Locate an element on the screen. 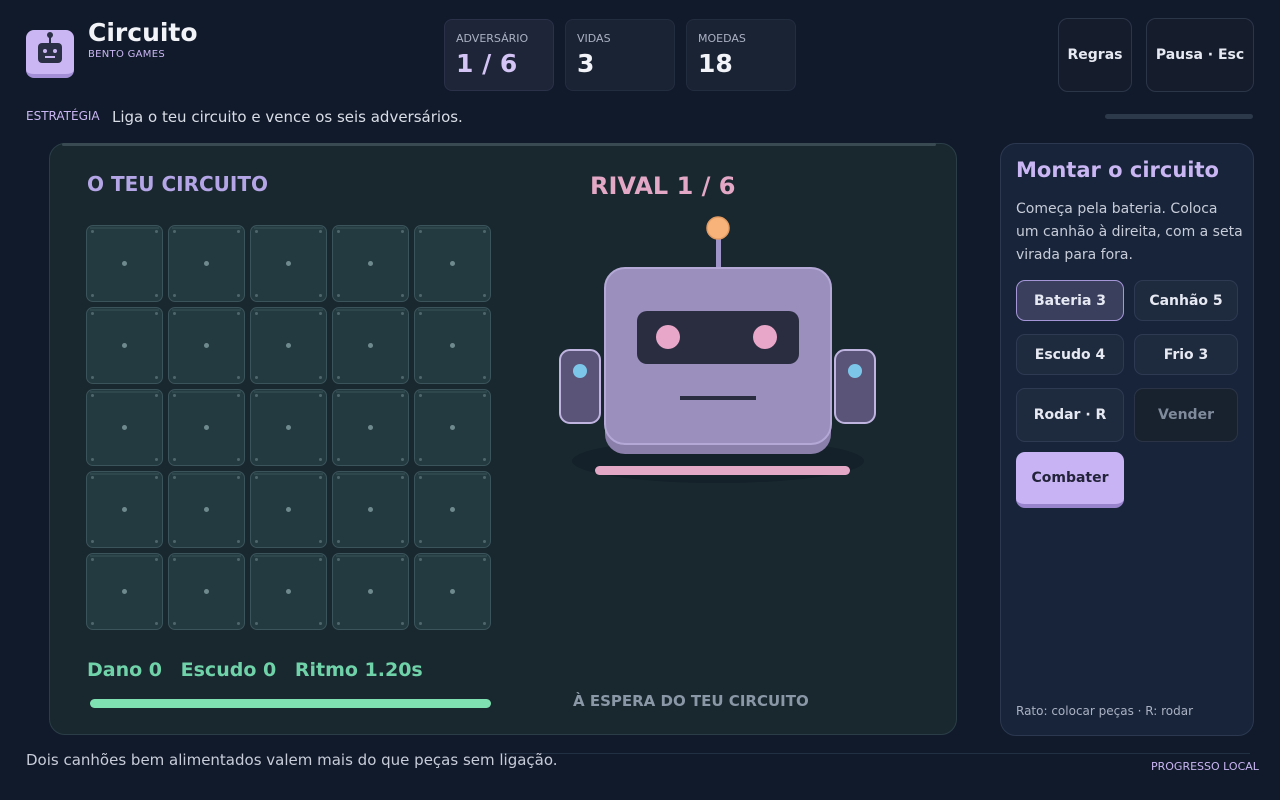  battery-button: Bateria 3 is located at coordinates (1070, 300).